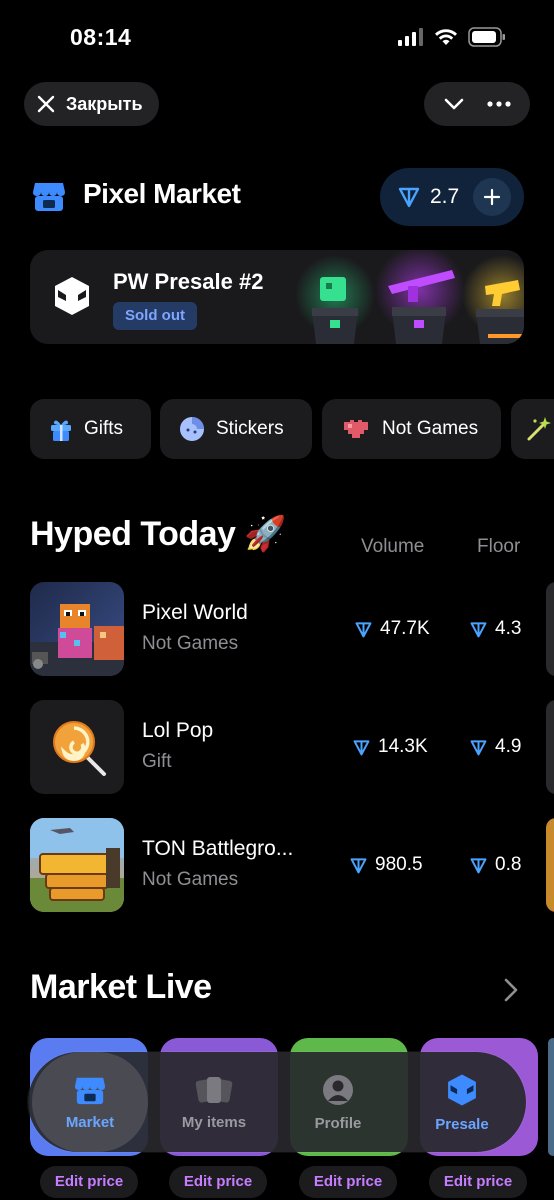  What do you see at coordinates (454, 104) in the screenshot?
I see `chevron-down-icon` at bounding box center [454, 104].